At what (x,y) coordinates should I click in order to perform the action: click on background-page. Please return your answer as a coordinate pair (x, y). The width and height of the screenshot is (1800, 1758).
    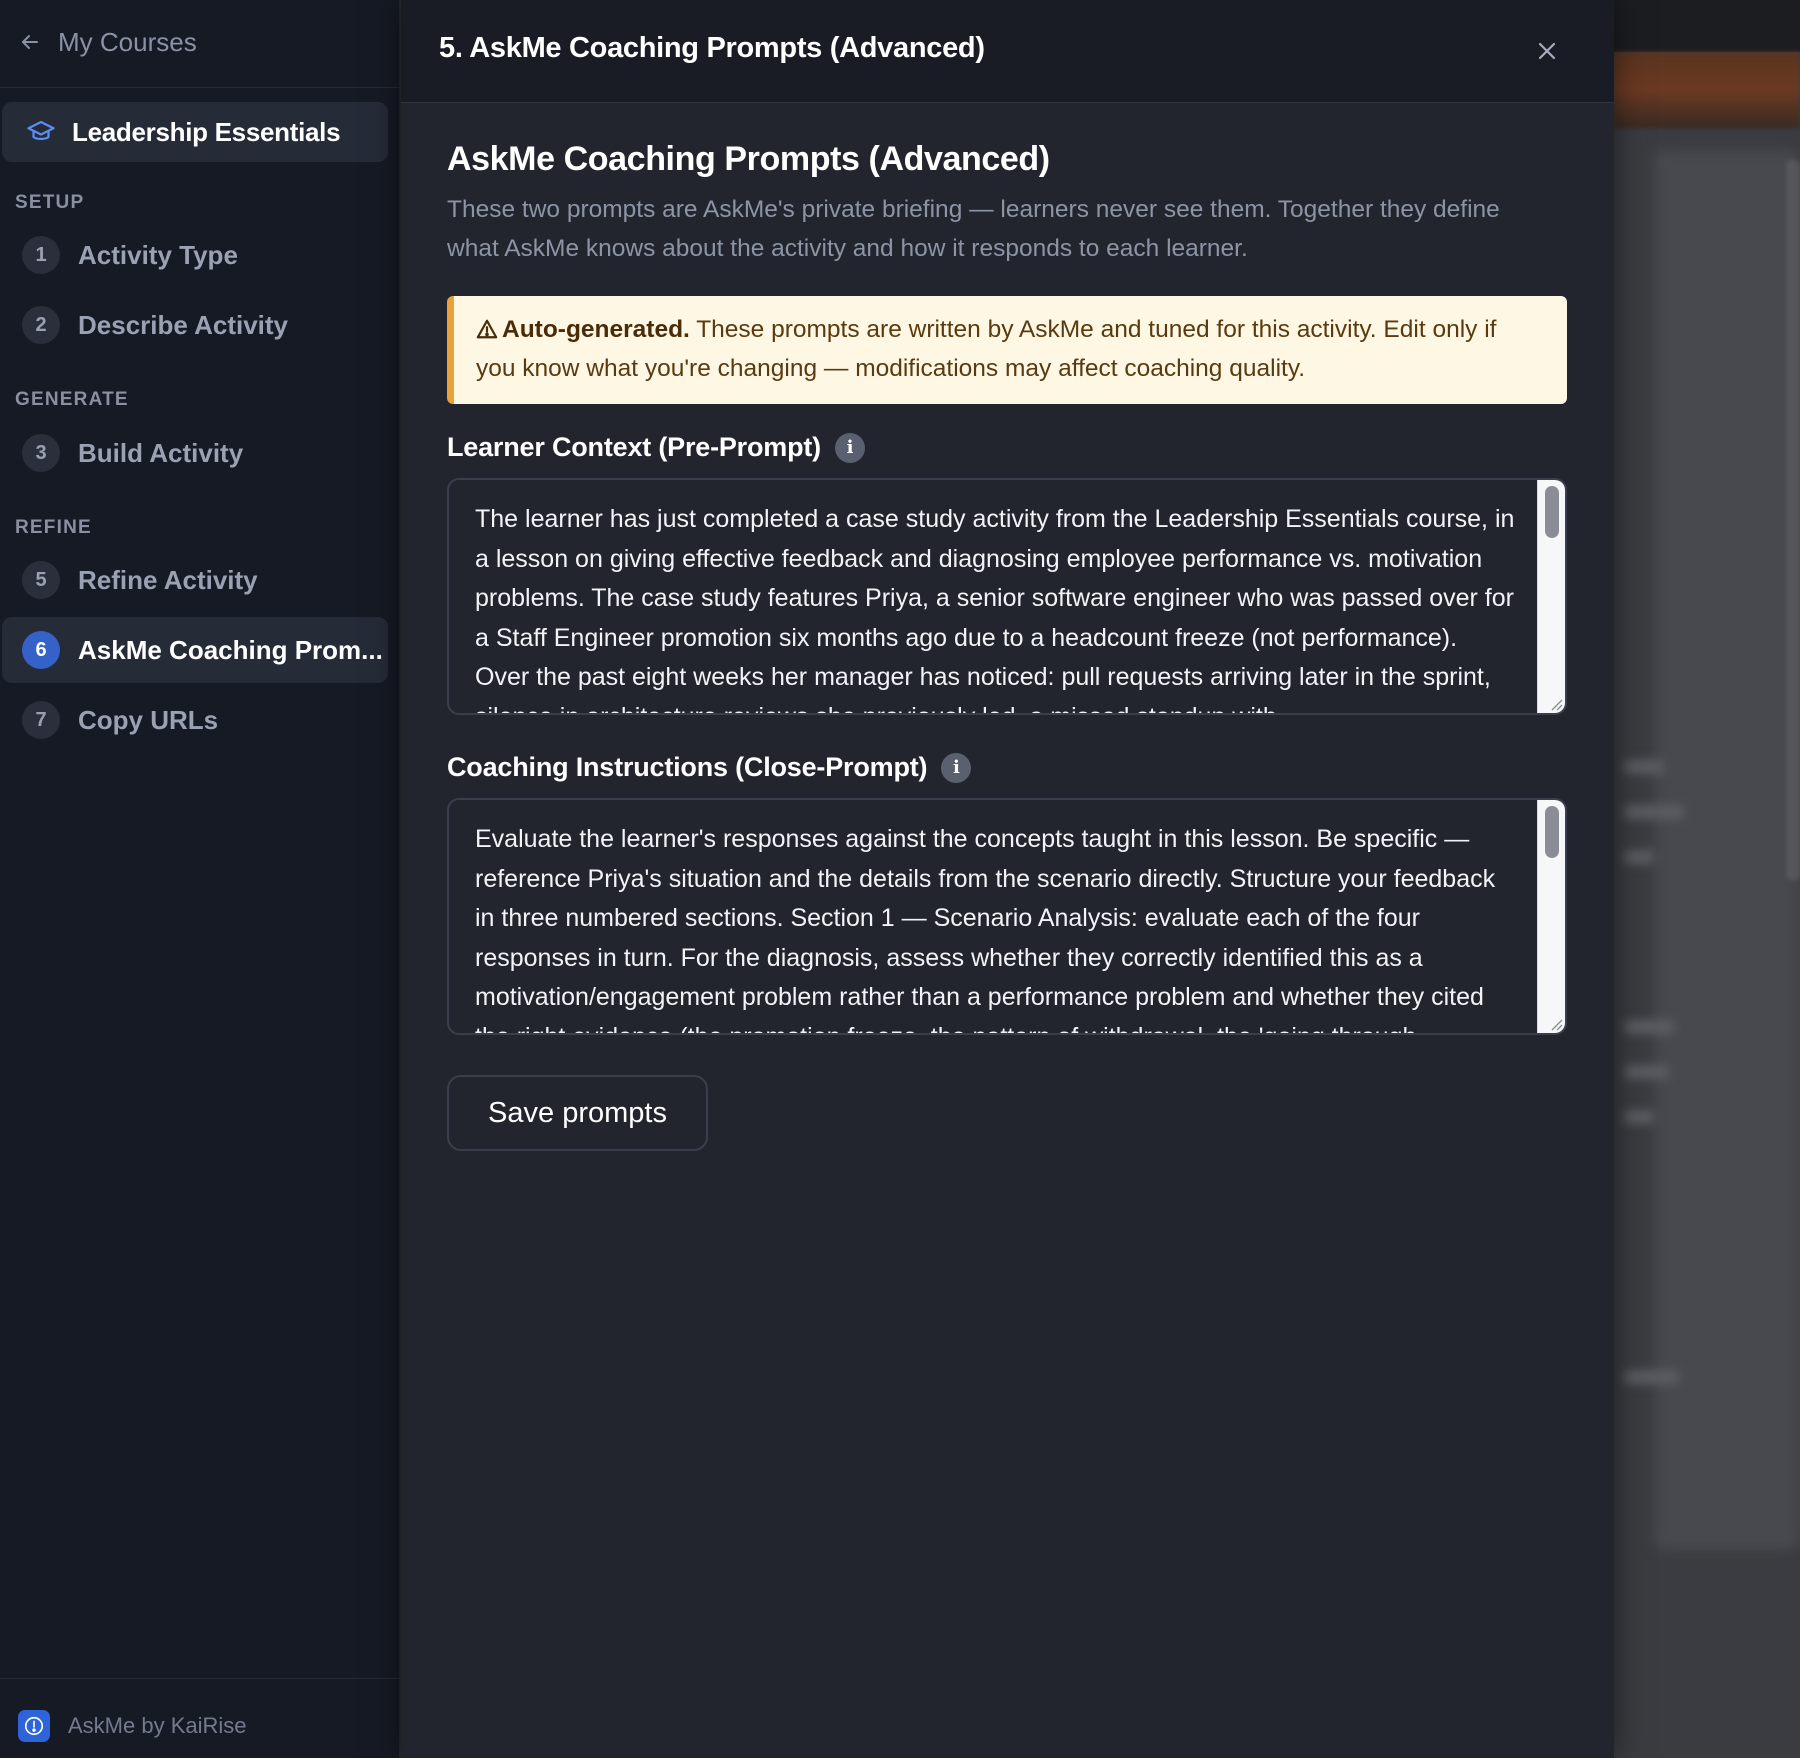
    Looking at the image, I should click on (1707, 879).